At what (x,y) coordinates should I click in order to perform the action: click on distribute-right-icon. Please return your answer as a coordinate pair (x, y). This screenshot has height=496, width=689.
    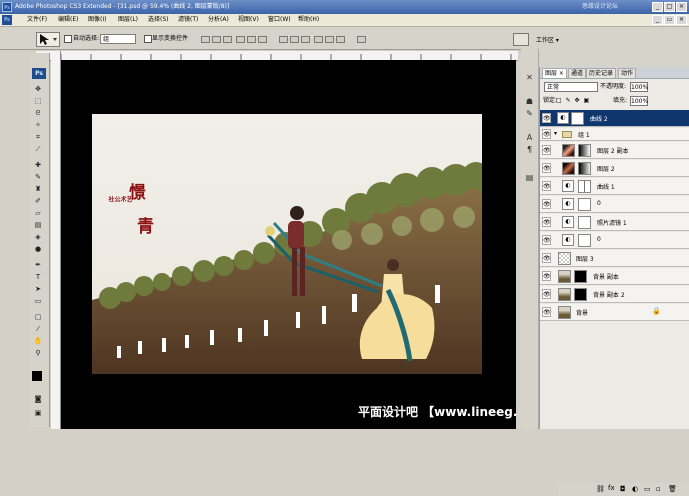
    Looking at the image, I should click on (340, 39).